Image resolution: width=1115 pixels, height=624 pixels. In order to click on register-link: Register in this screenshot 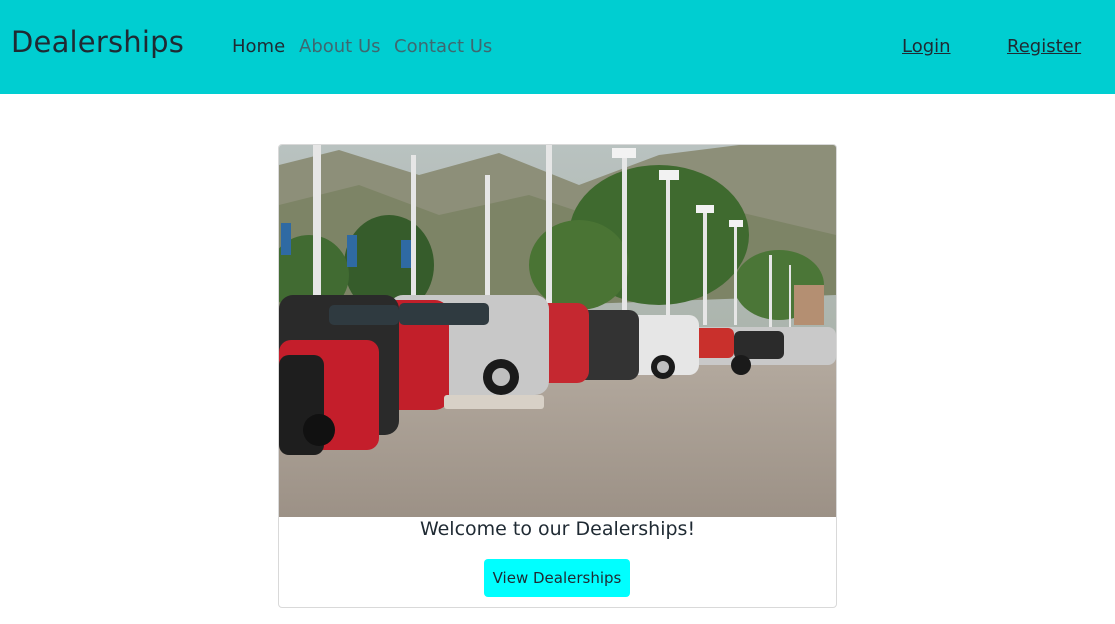, I will do `click(1044, 46)`.